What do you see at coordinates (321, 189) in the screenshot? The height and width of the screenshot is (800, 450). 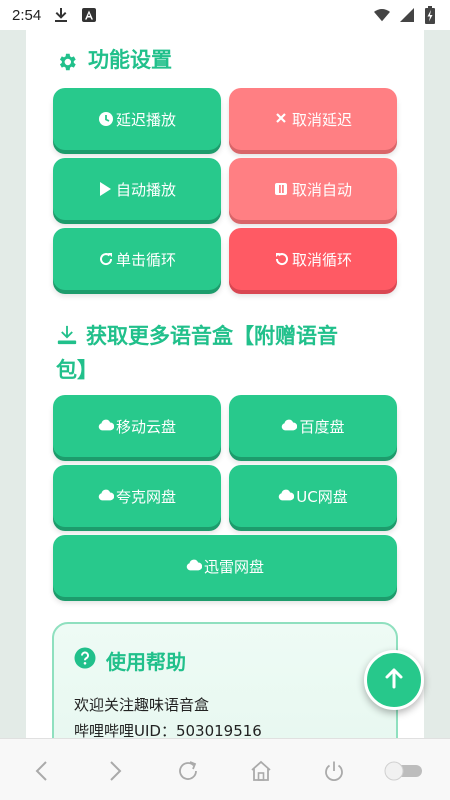 I see `cancel-auto-label: 取消自动` at bounding box center [321, 189].